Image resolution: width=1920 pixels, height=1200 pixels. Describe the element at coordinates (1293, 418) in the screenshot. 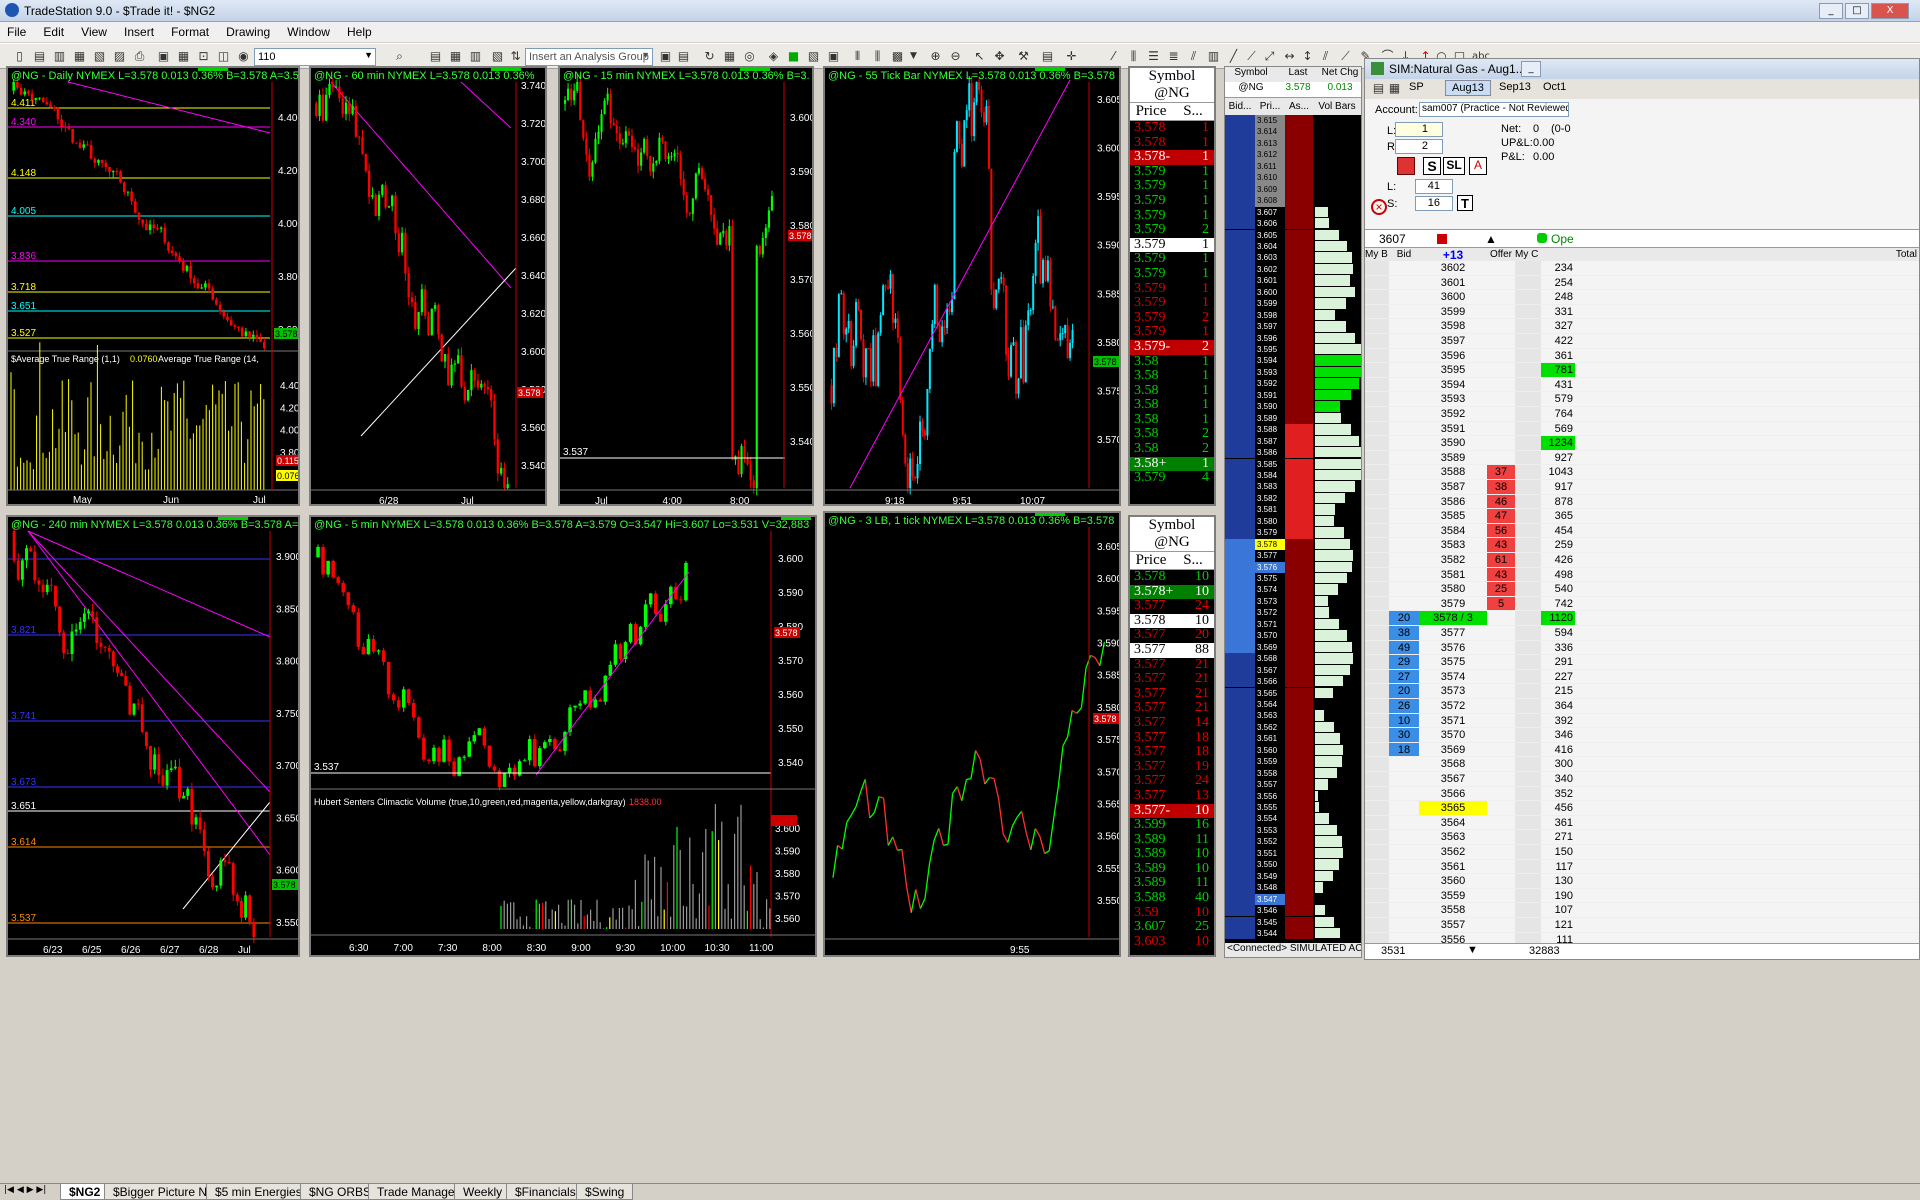

I see `radar-row: 3.589` at that location.